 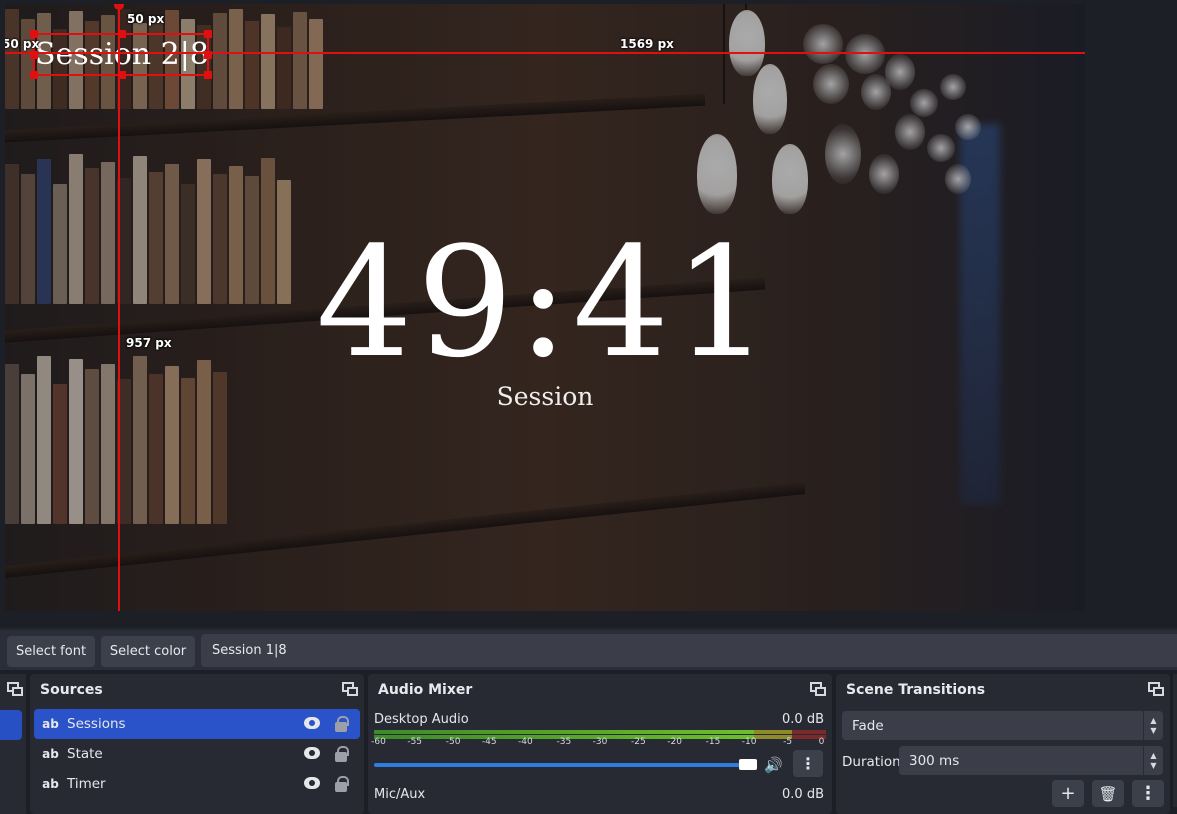 What do you see at coordinates (1153, 760) in the screenshot?
I see `spin-arrows-icon: ▲ ▼` at bounding box center [1153, 760].